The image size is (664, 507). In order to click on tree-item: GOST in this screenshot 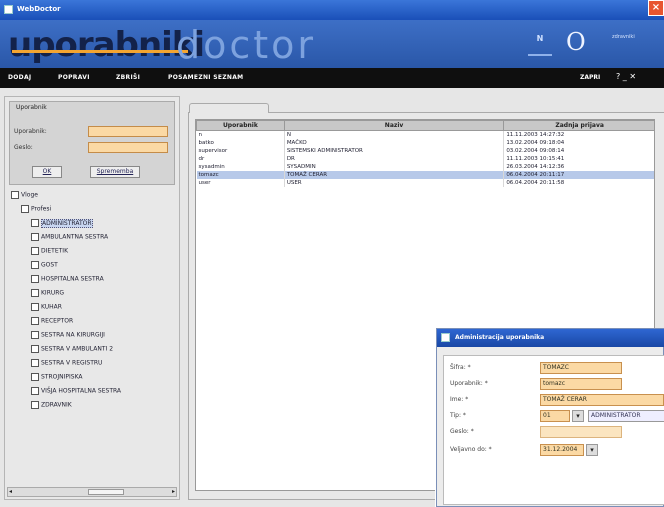, I will do `click(44, 265)`.